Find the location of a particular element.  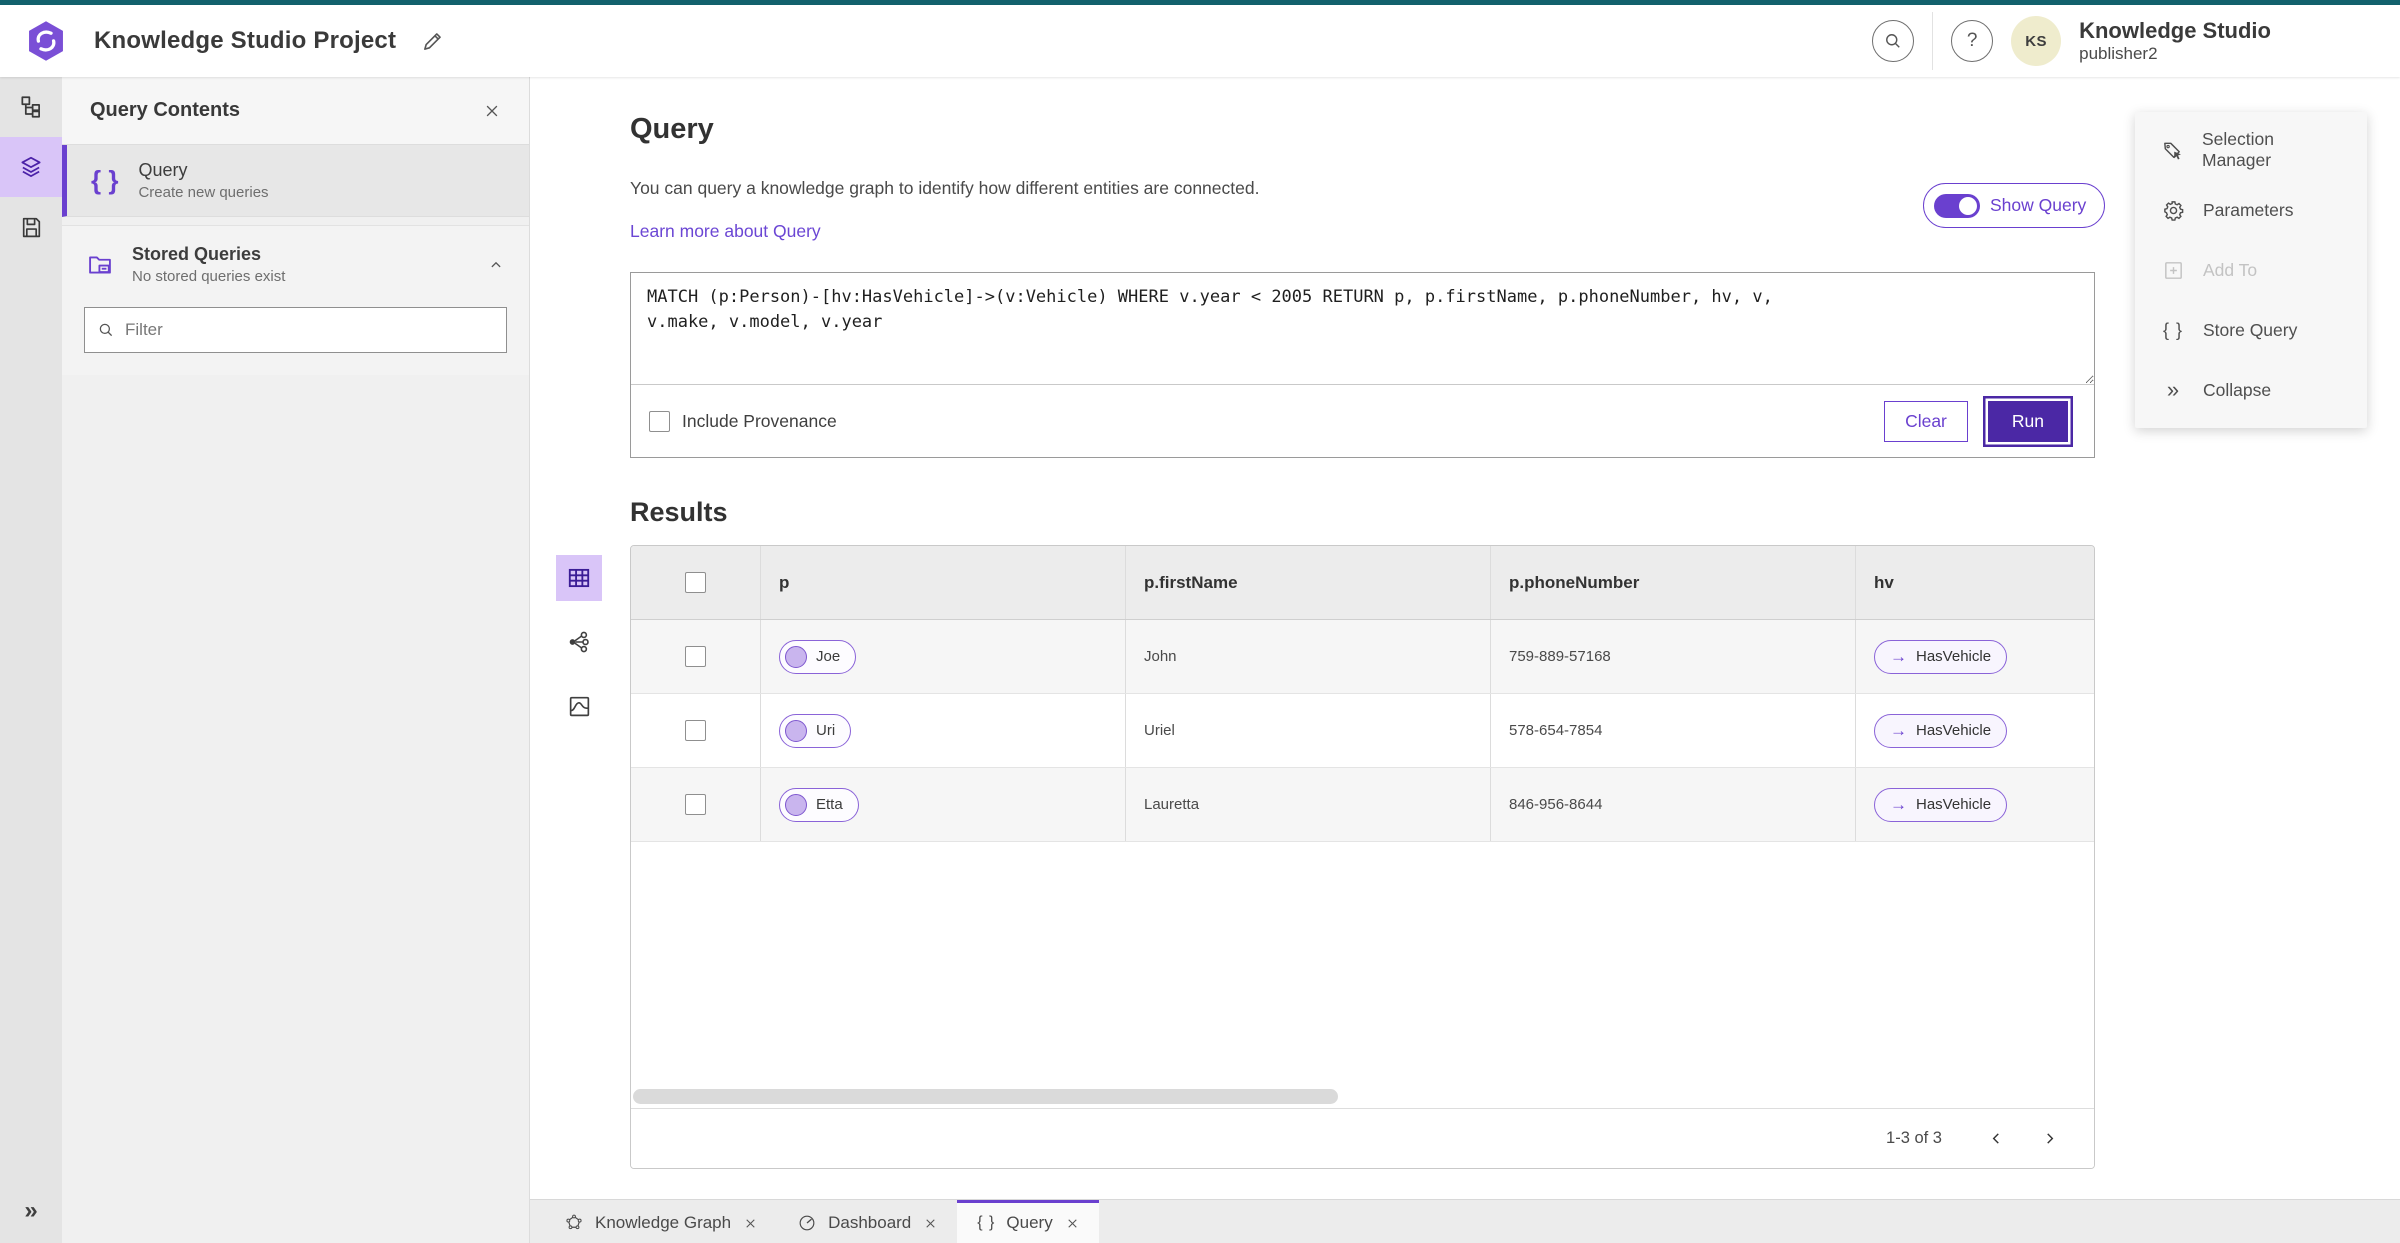

parameters-button: Parameters is located at coordinates (2251, 210).